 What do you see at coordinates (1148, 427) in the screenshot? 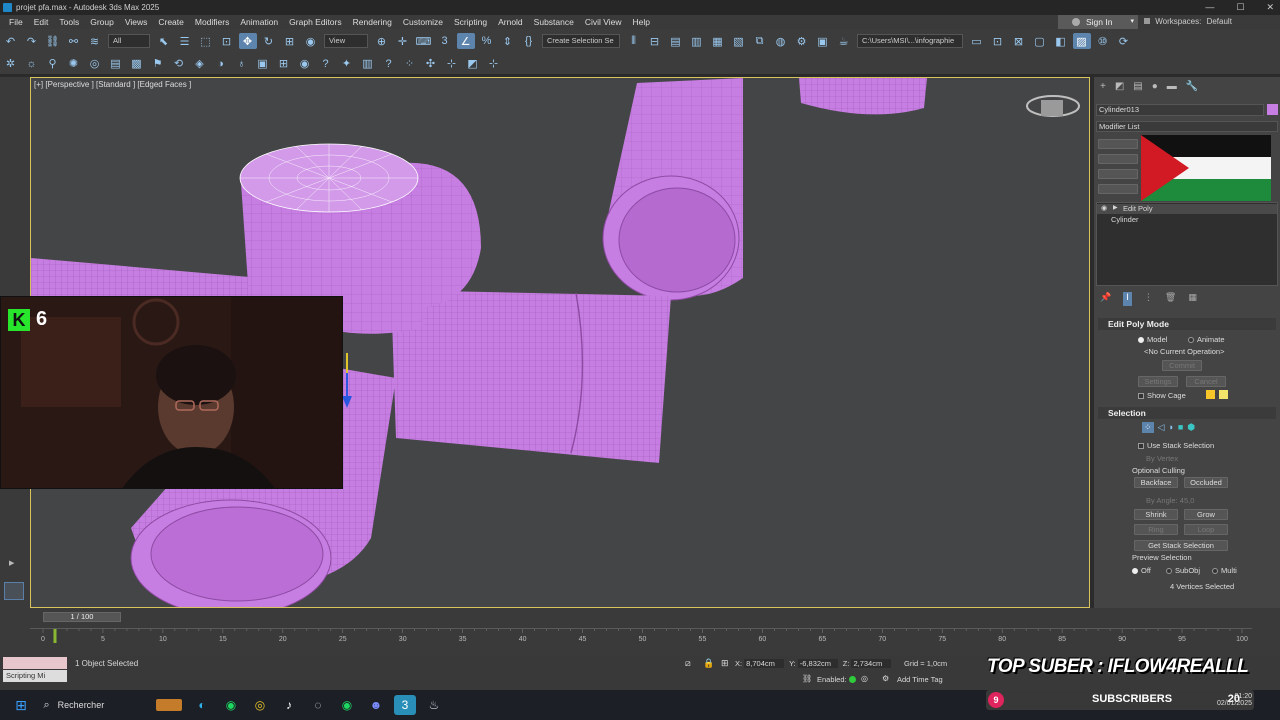
I see `vertex-level-icon: ⁘` at bounding box center [1148, 427].